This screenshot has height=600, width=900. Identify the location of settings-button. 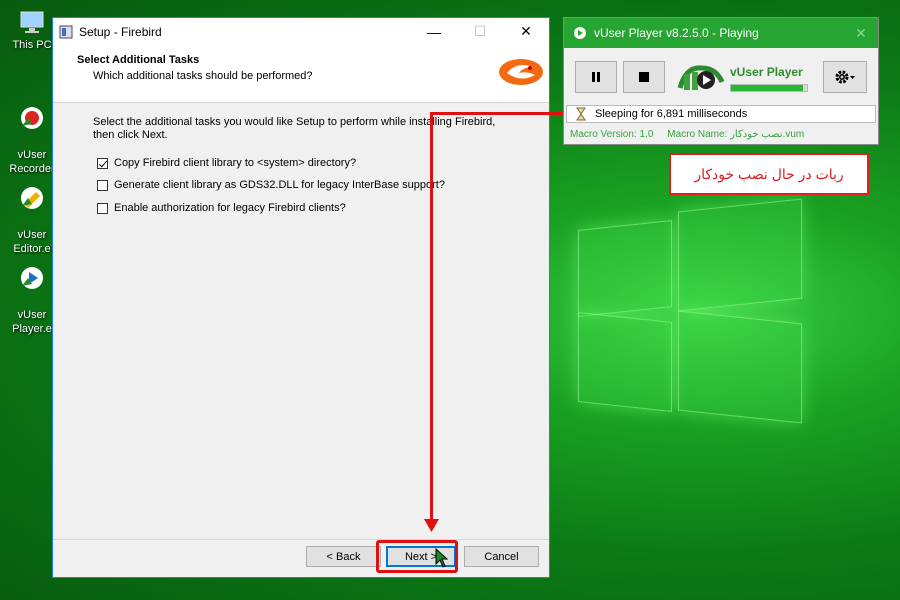
(845, 77).